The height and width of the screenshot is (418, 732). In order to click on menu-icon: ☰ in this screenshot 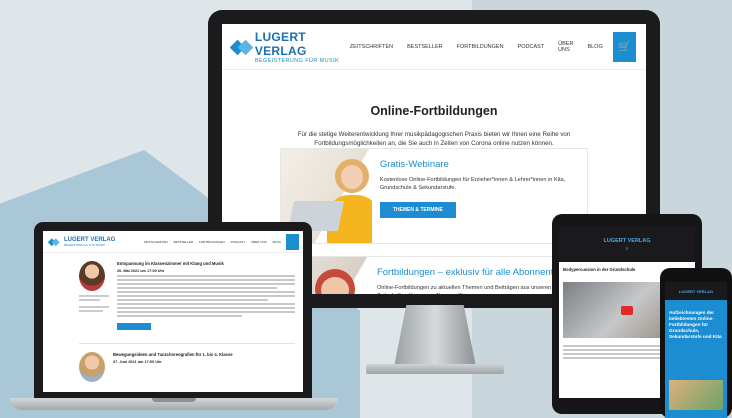, I will do `click(627, 249)`.